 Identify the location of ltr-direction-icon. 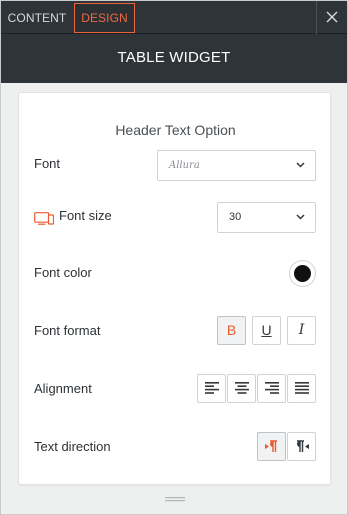
(271, 446).